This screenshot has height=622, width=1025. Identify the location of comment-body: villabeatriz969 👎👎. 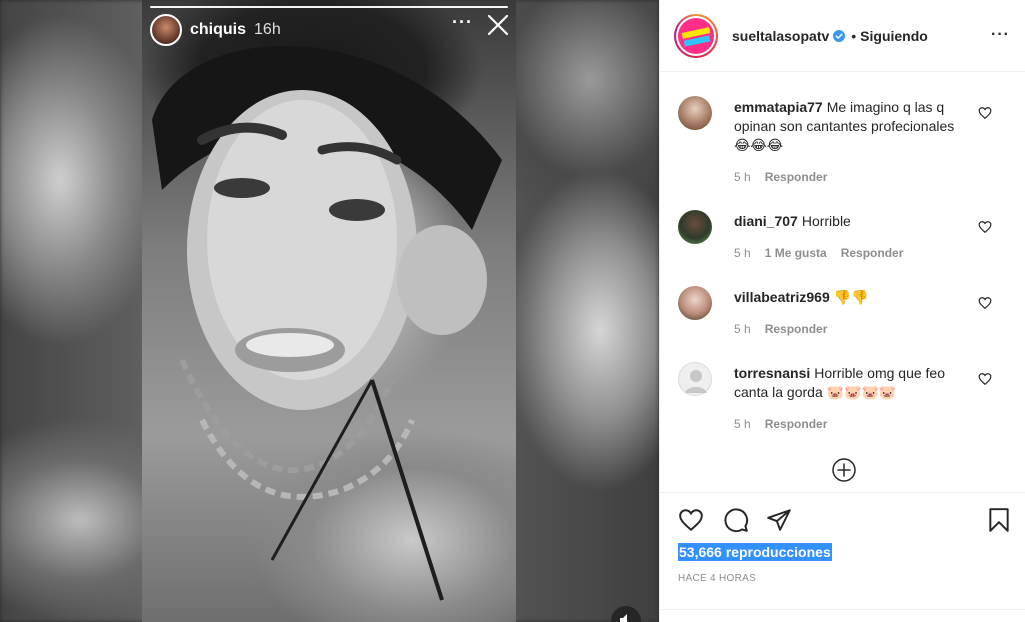
(852, 297).